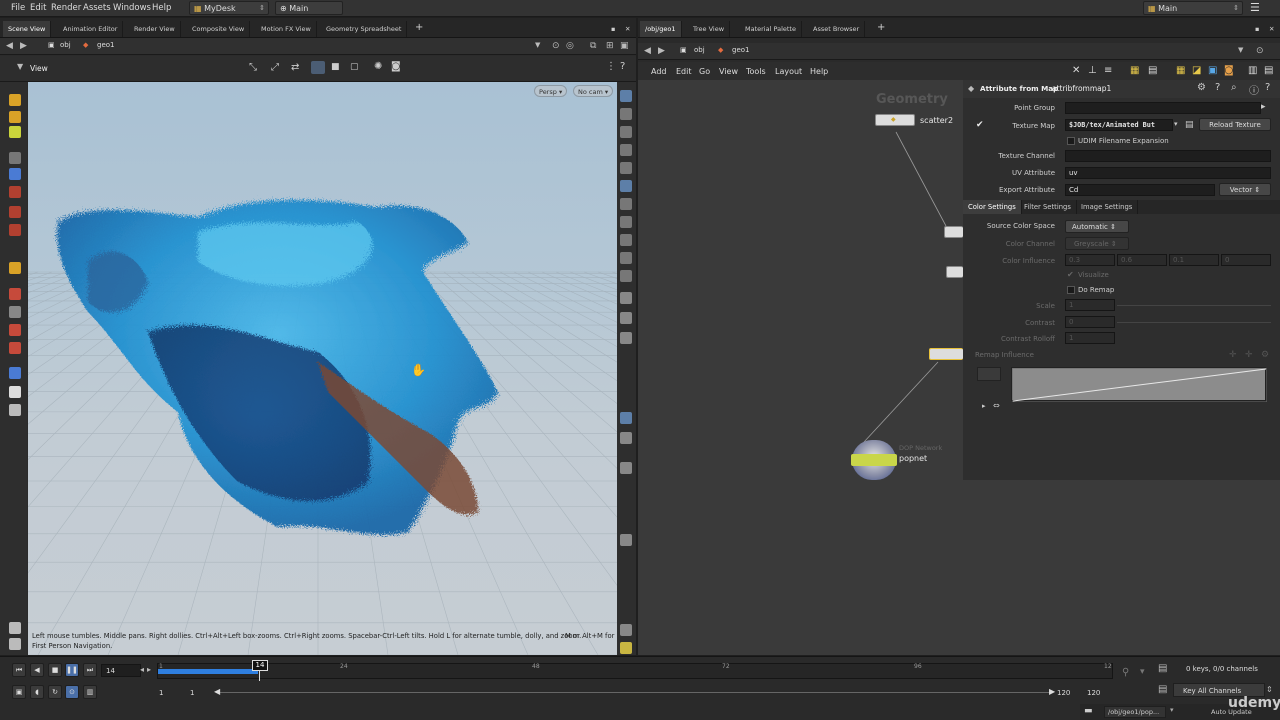  Describe the element at coordinates (626, 338) in the screenshot. I see `pen-icon` at that location.